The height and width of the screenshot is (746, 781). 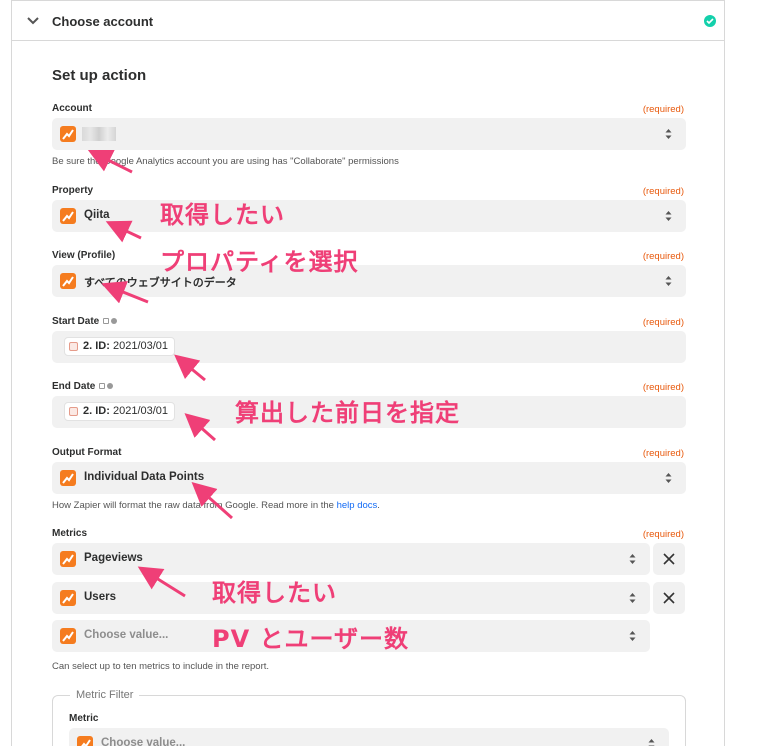 I want to click on check-icon, so click(x=710, y=21).